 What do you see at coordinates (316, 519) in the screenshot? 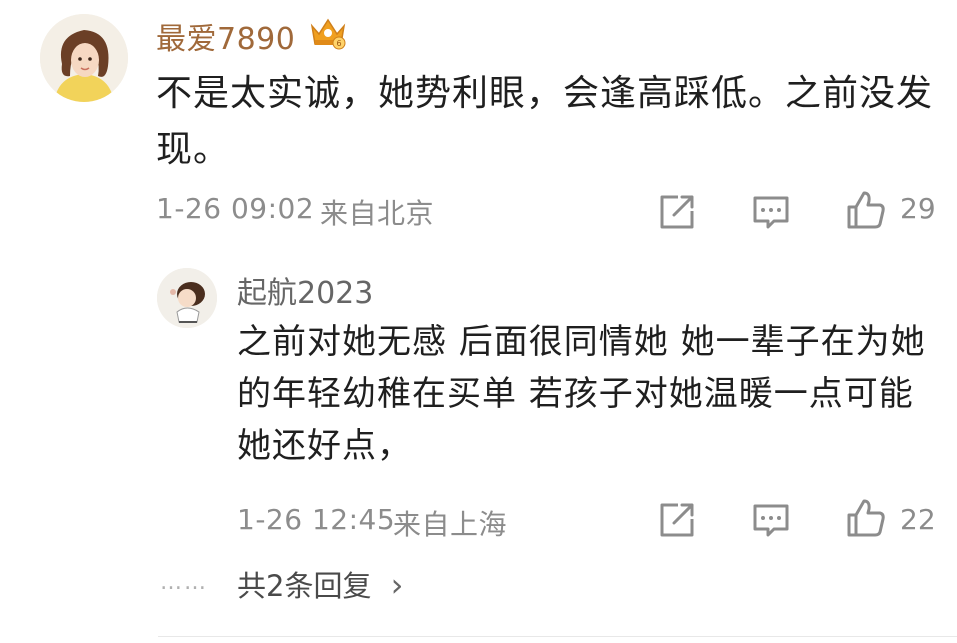
I see `reply-time: 1-26 12:45` at bounding box center [316, 519].